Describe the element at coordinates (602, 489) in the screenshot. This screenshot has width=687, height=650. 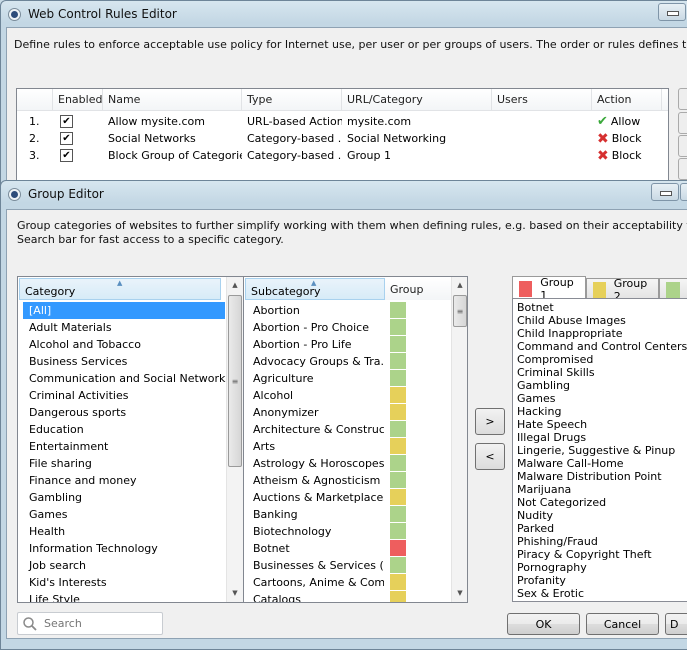
I see `group-item: Marijuana` at that location.